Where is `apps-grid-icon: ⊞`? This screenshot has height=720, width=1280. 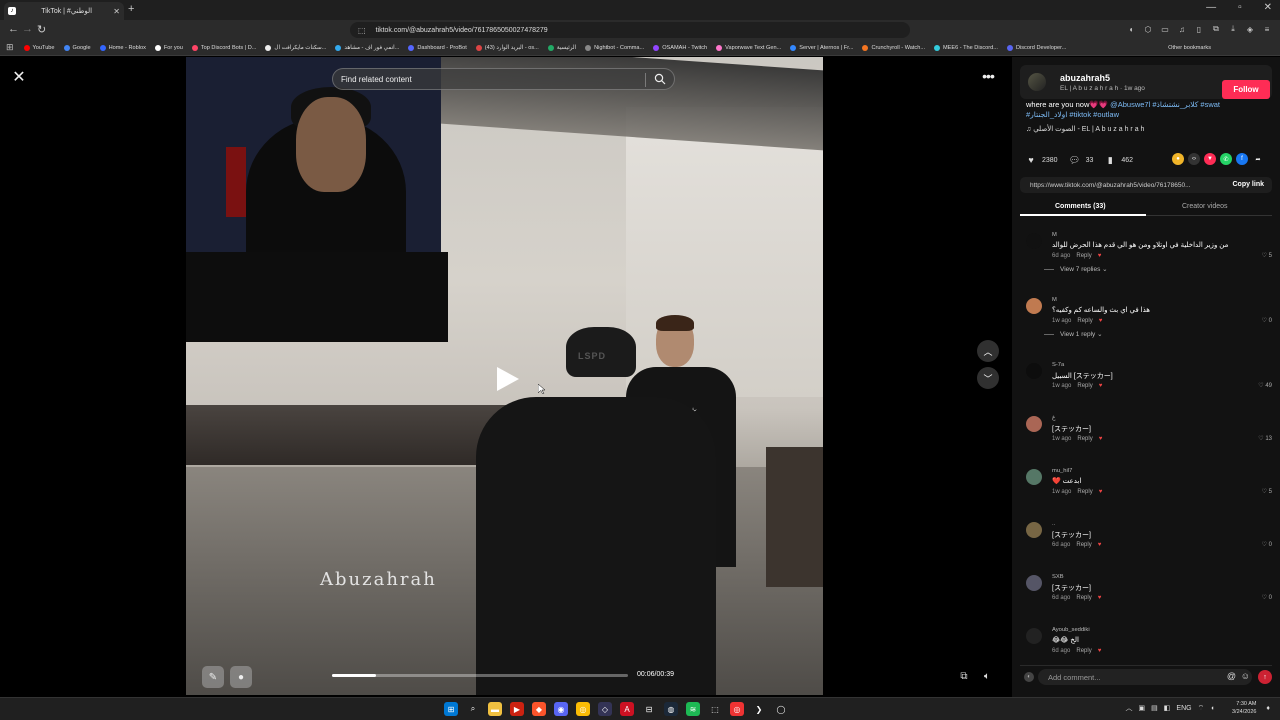
apps-grid-icon: ⊞ is located at coordinates (10, 47).